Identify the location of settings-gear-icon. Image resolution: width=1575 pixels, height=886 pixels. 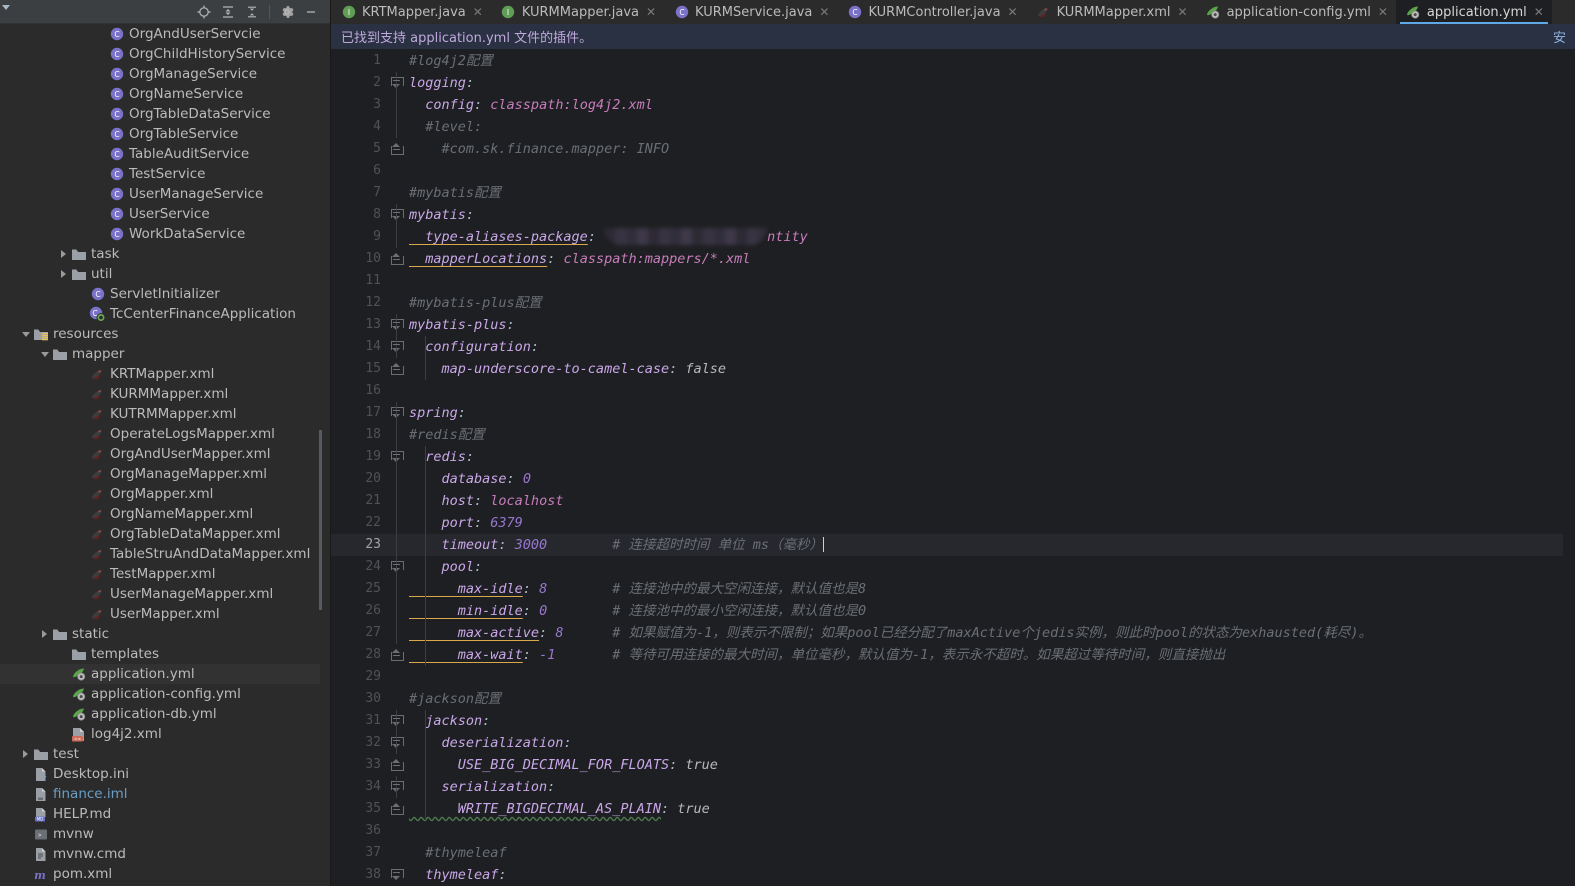
(287, 12).